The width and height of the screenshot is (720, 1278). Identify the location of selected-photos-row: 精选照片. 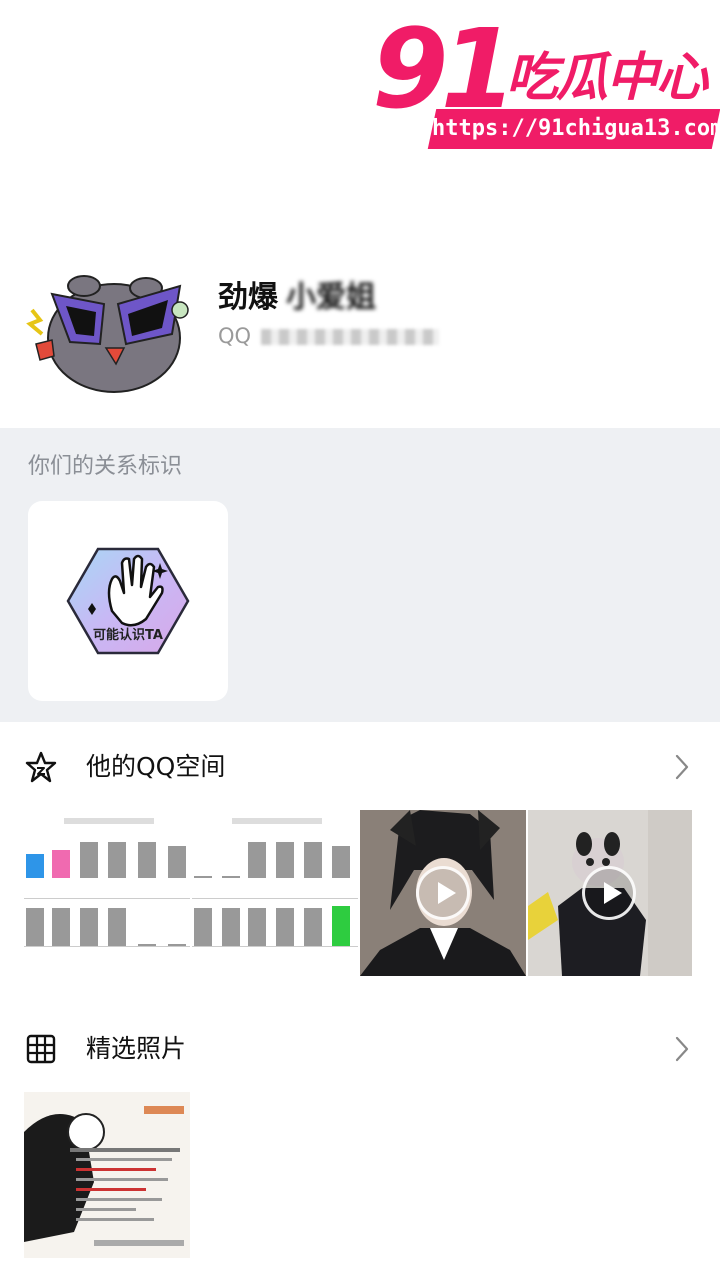
(360, 1049).